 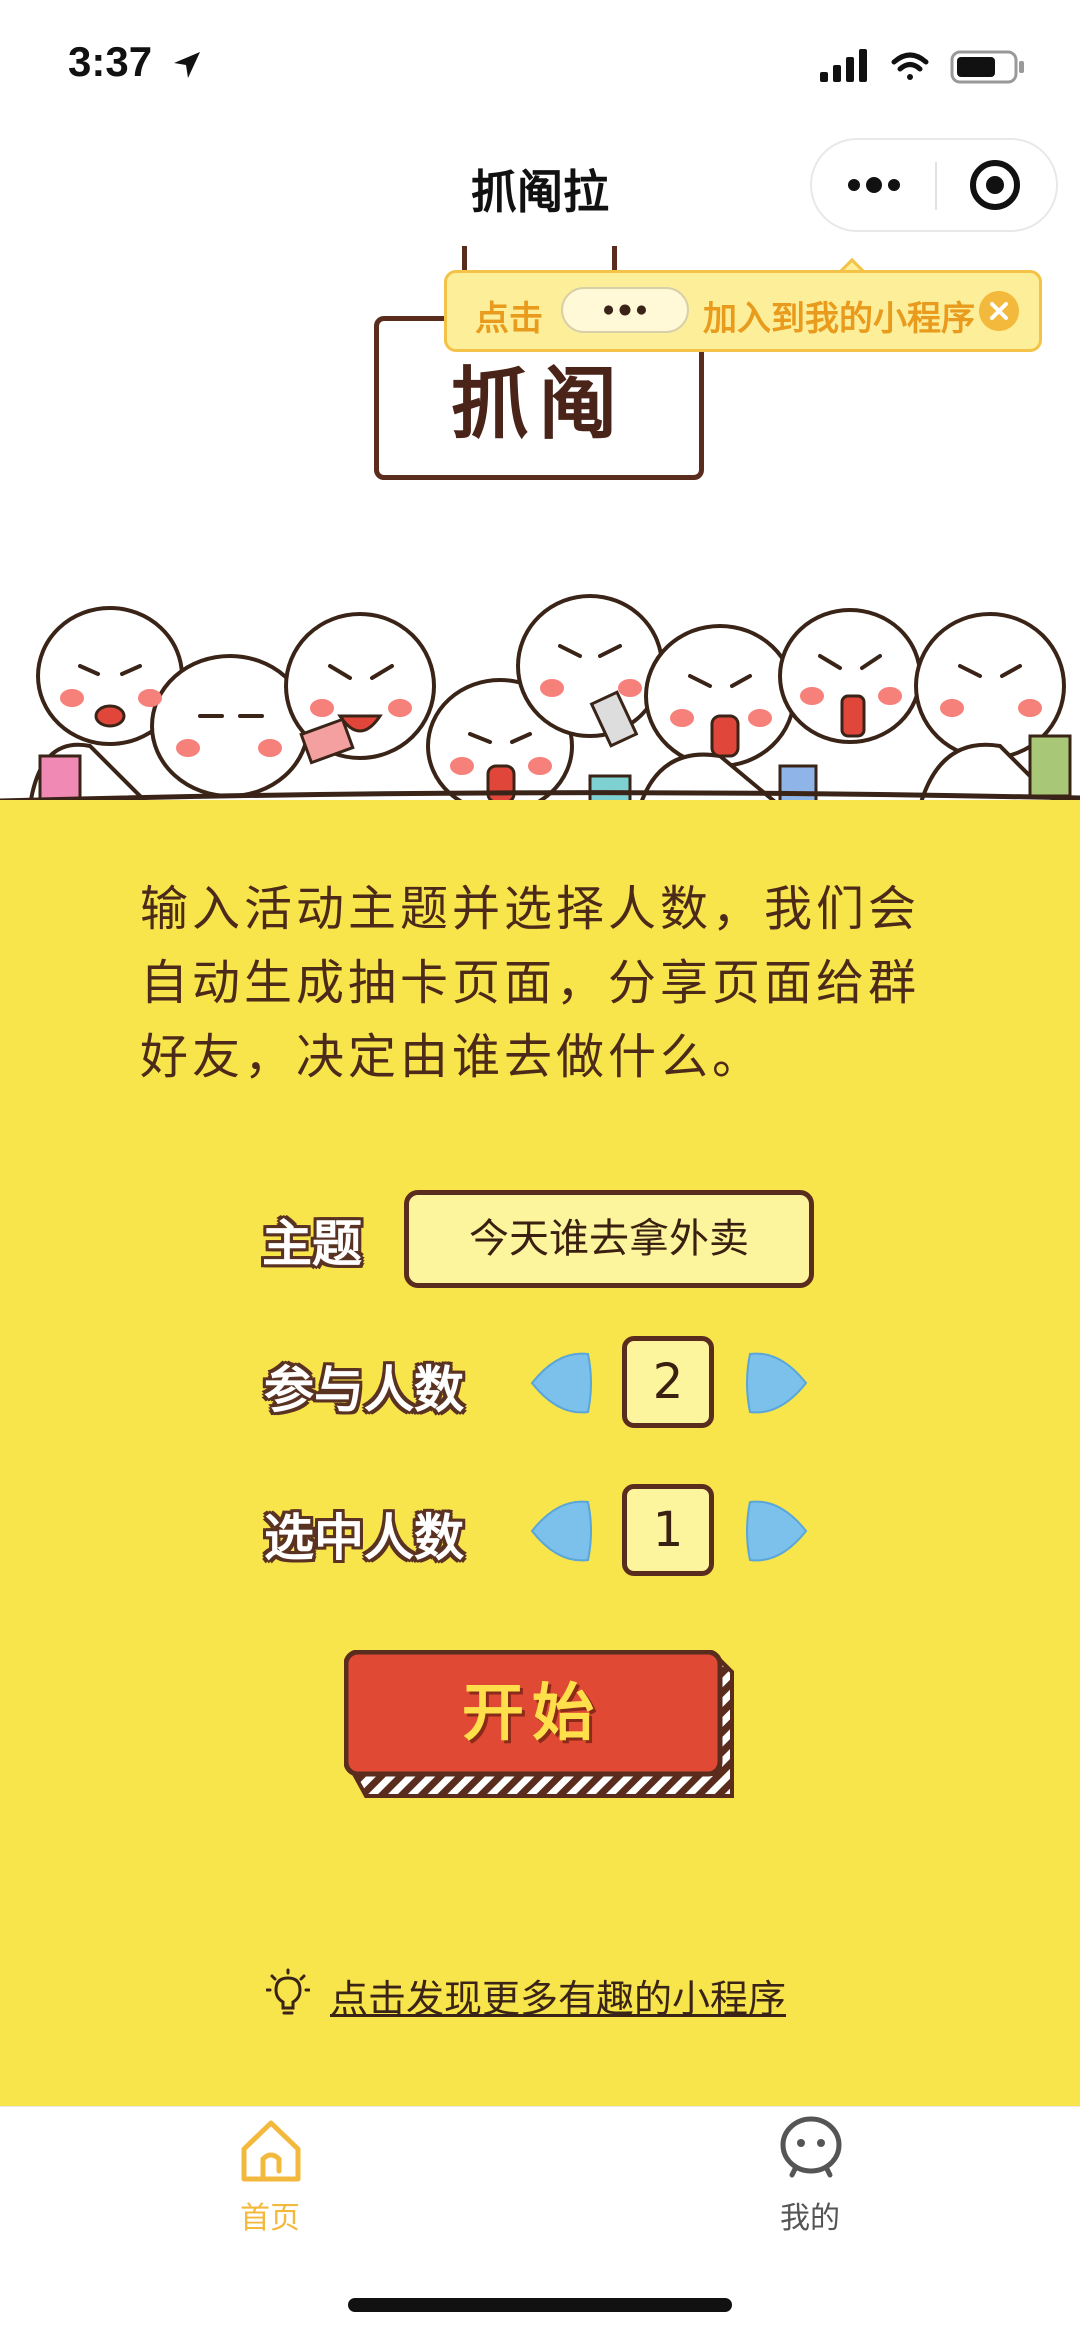 I want to click on status-indicators, so click(x=922, y=66).